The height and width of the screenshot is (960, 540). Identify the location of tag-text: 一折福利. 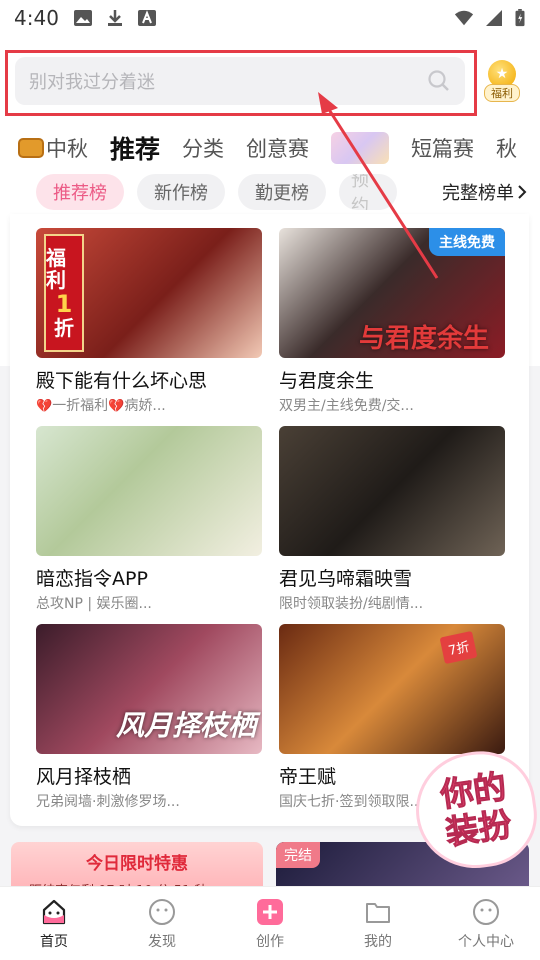
(80, 406).